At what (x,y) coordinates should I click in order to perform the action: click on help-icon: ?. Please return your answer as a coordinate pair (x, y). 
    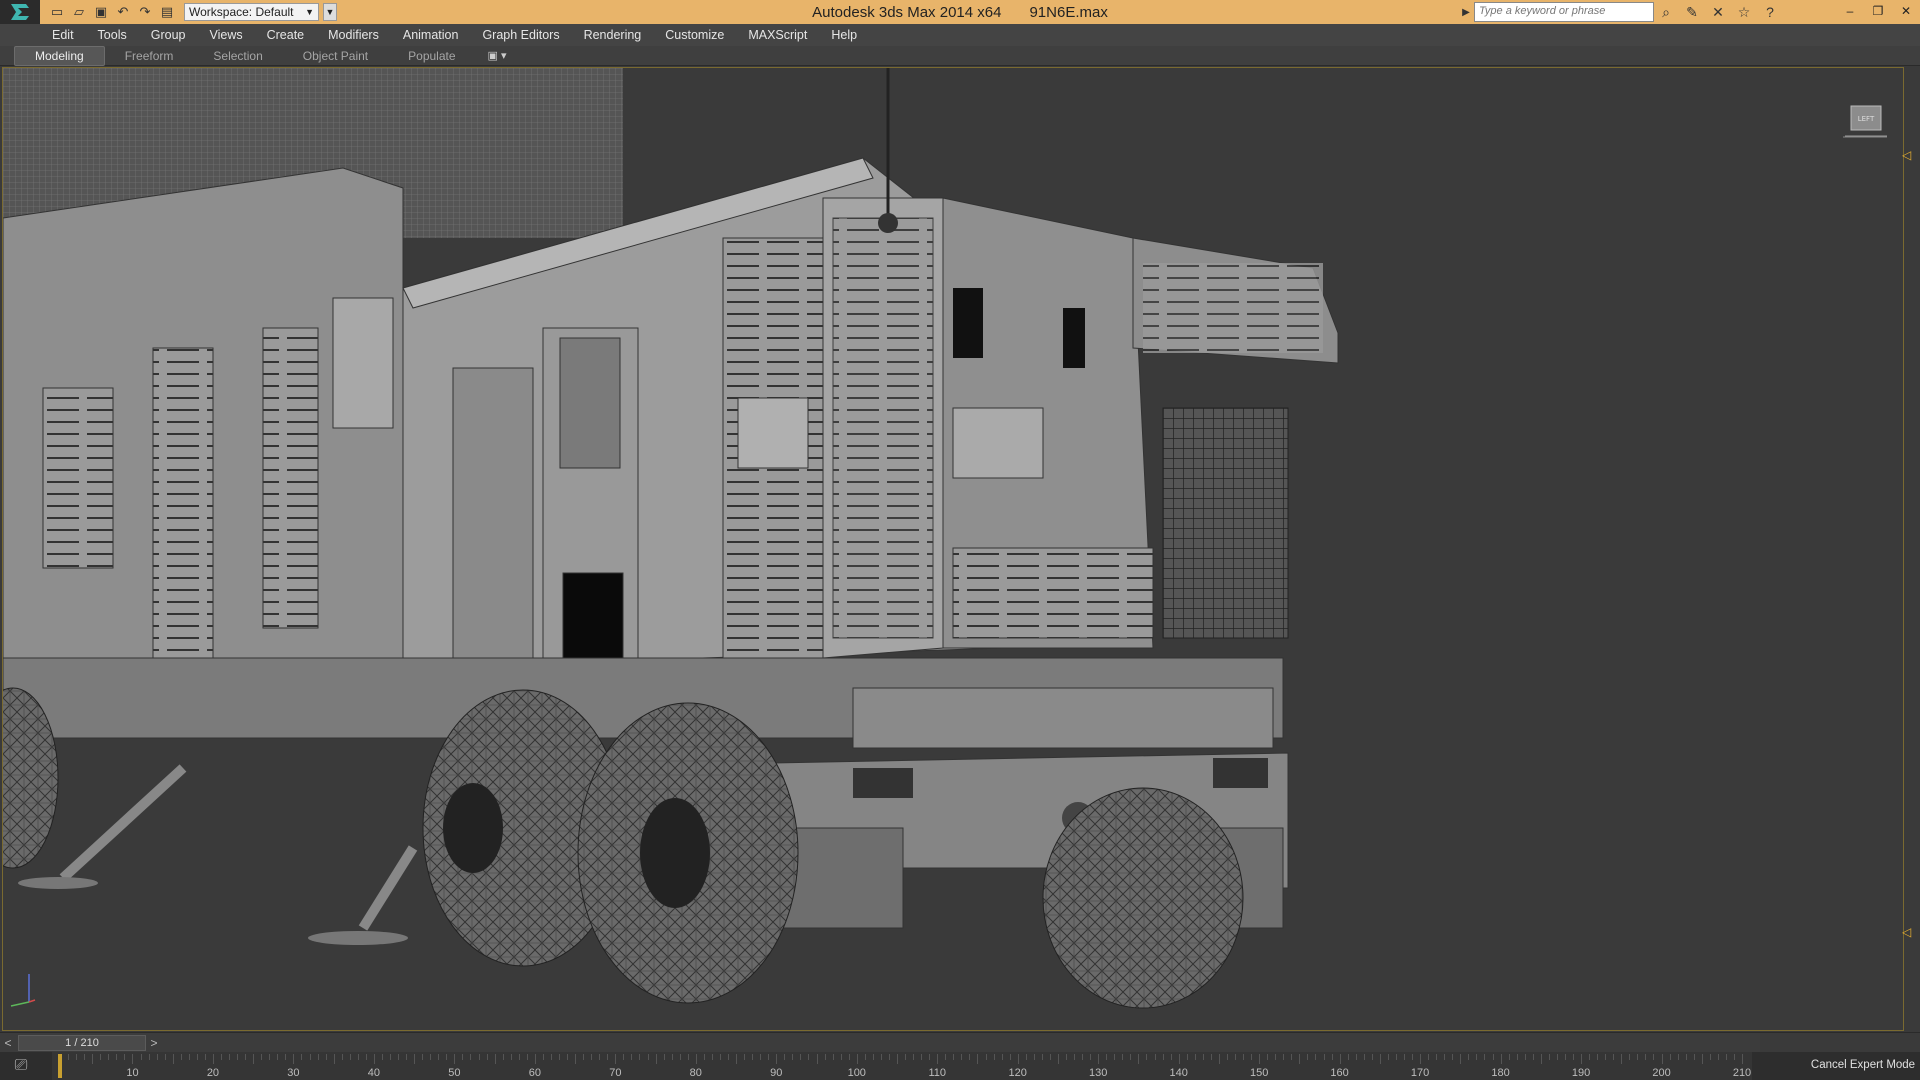
    Looking at the image, I should click on (1770, 12).